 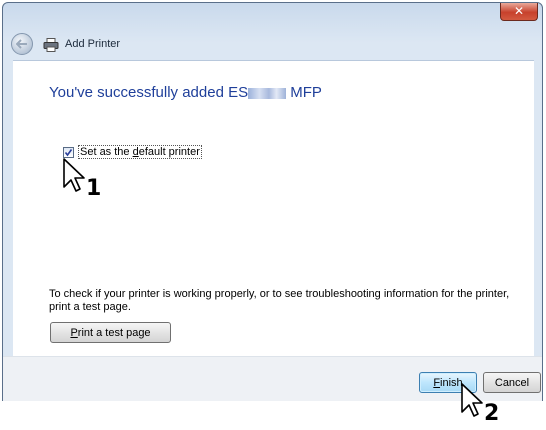 I want to click on page-headline: You've successfully added ES MFP, so click(x=185, y=92).